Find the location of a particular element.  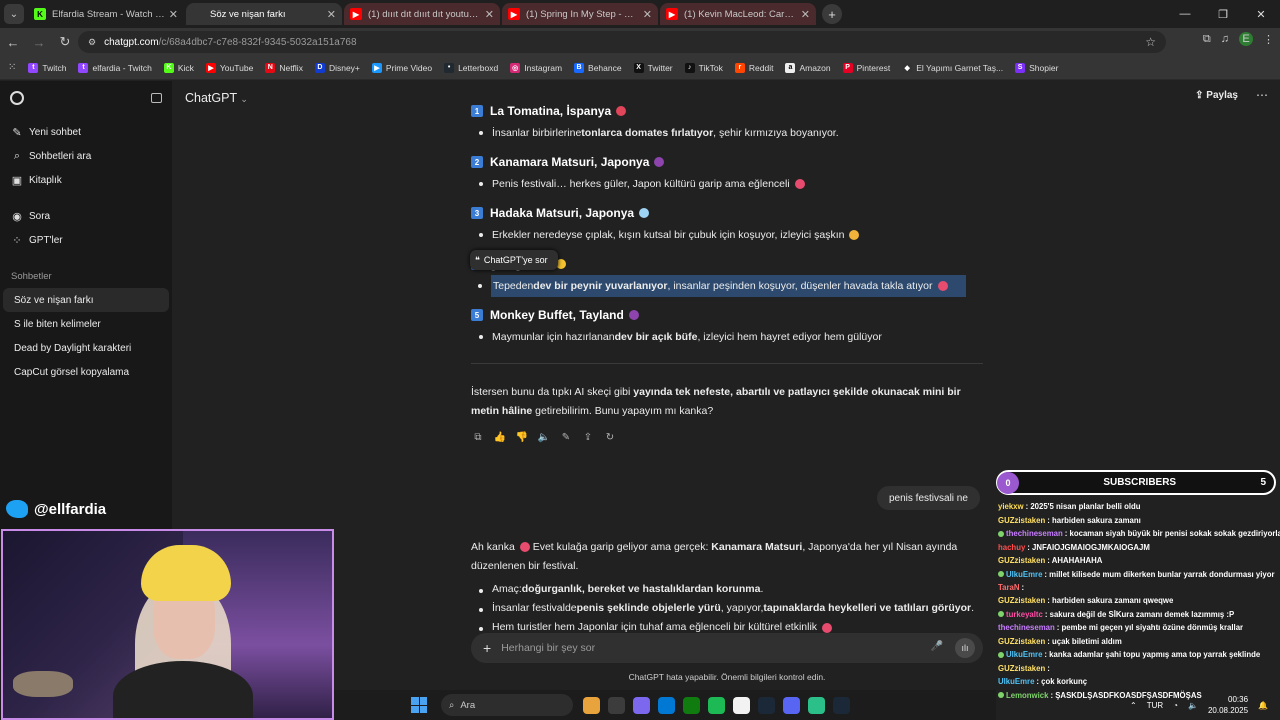

bookmark-item: t Twitch is located at coordinates (47, 67).